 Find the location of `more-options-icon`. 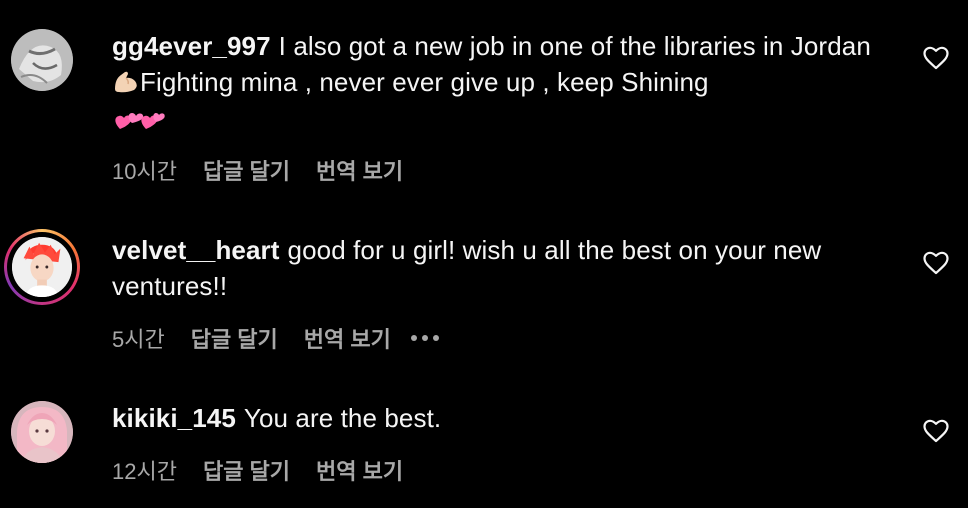

more-options-icon is located at coordinates (424, 338).